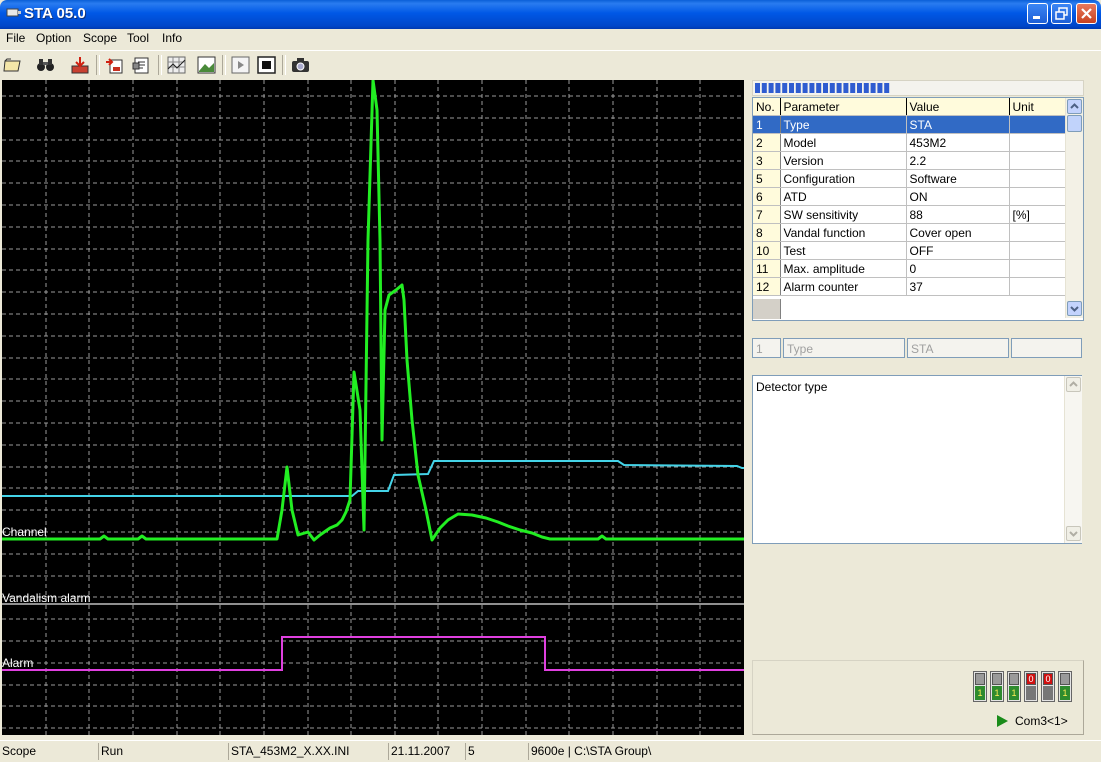 Image resolution: width=1101 pixels, height=762 pixels. What do you see at coordinates (767, 178) in the screenshot?
I see `cell-no: 5` at bounding box center [767, 178].